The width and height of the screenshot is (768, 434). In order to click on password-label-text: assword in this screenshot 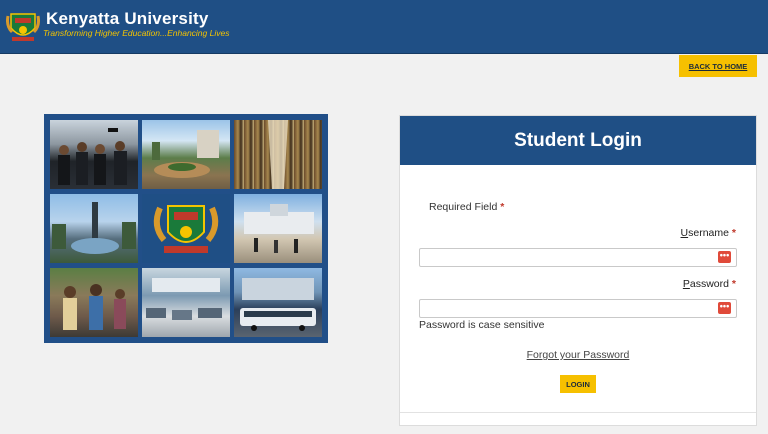, I will do `click(709, 284)`.